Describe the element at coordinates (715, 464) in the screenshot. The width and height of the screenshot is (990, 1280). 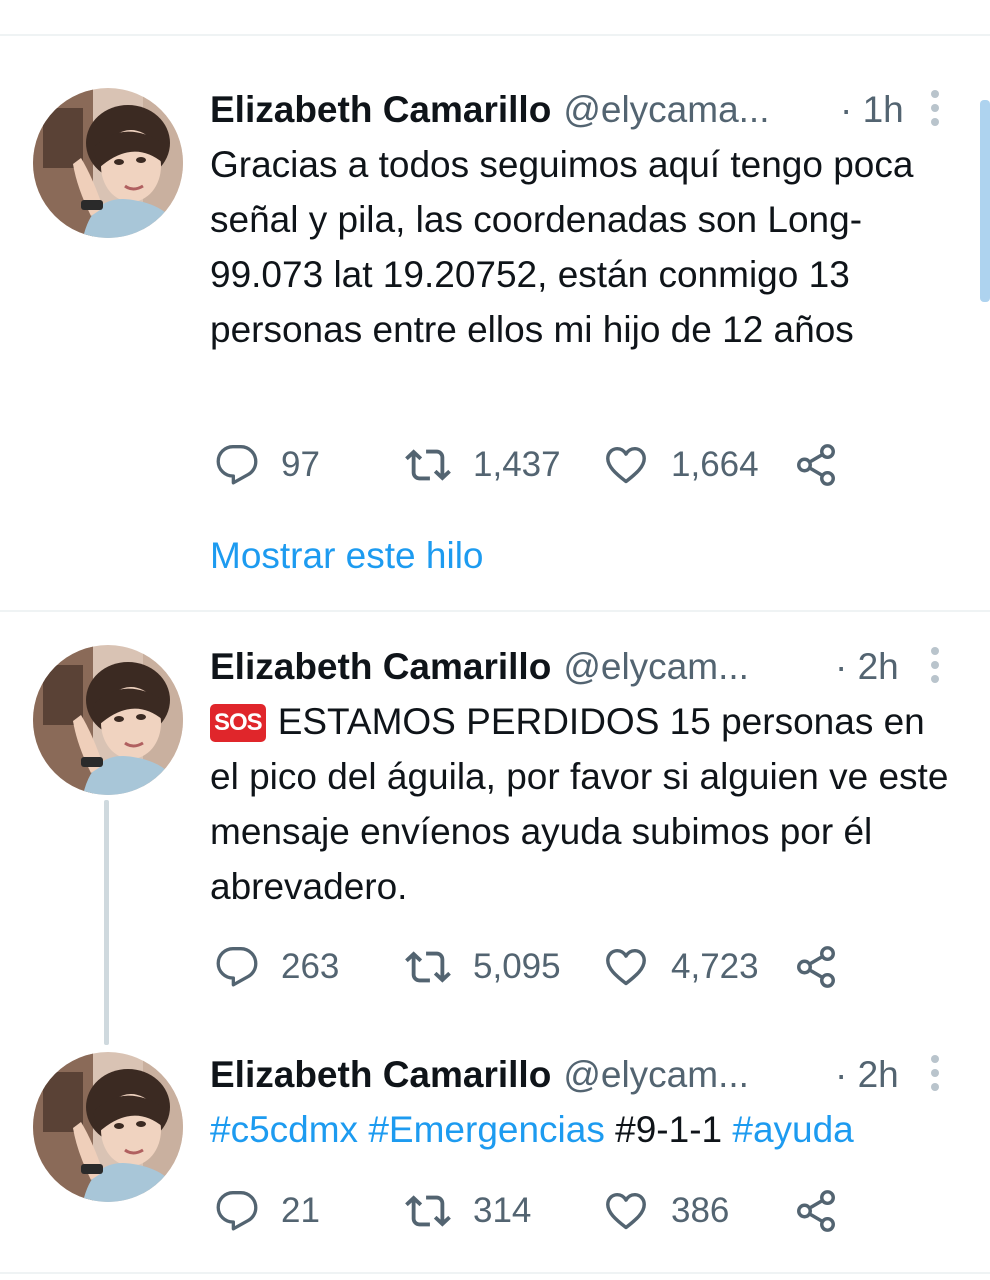
I see `like-count: 1,664` at that location.